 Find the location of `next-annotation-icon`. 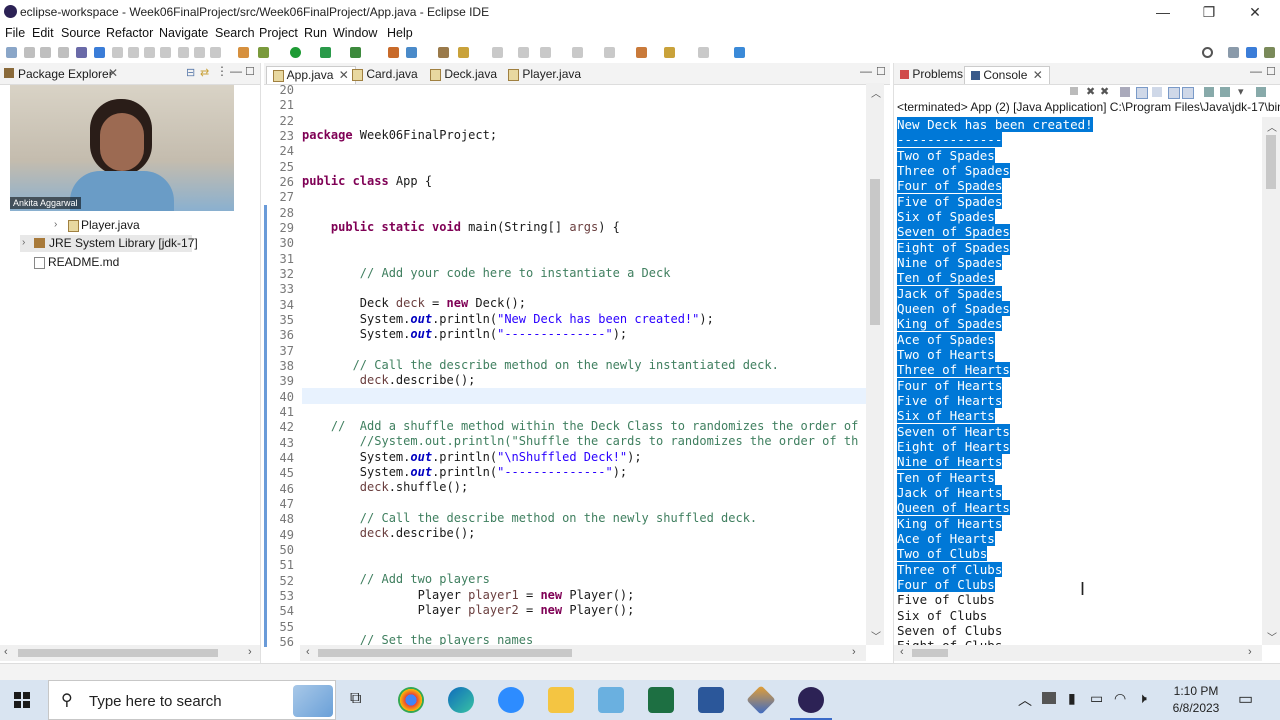

next-annotation-icon is located at coordinates (577, 52).